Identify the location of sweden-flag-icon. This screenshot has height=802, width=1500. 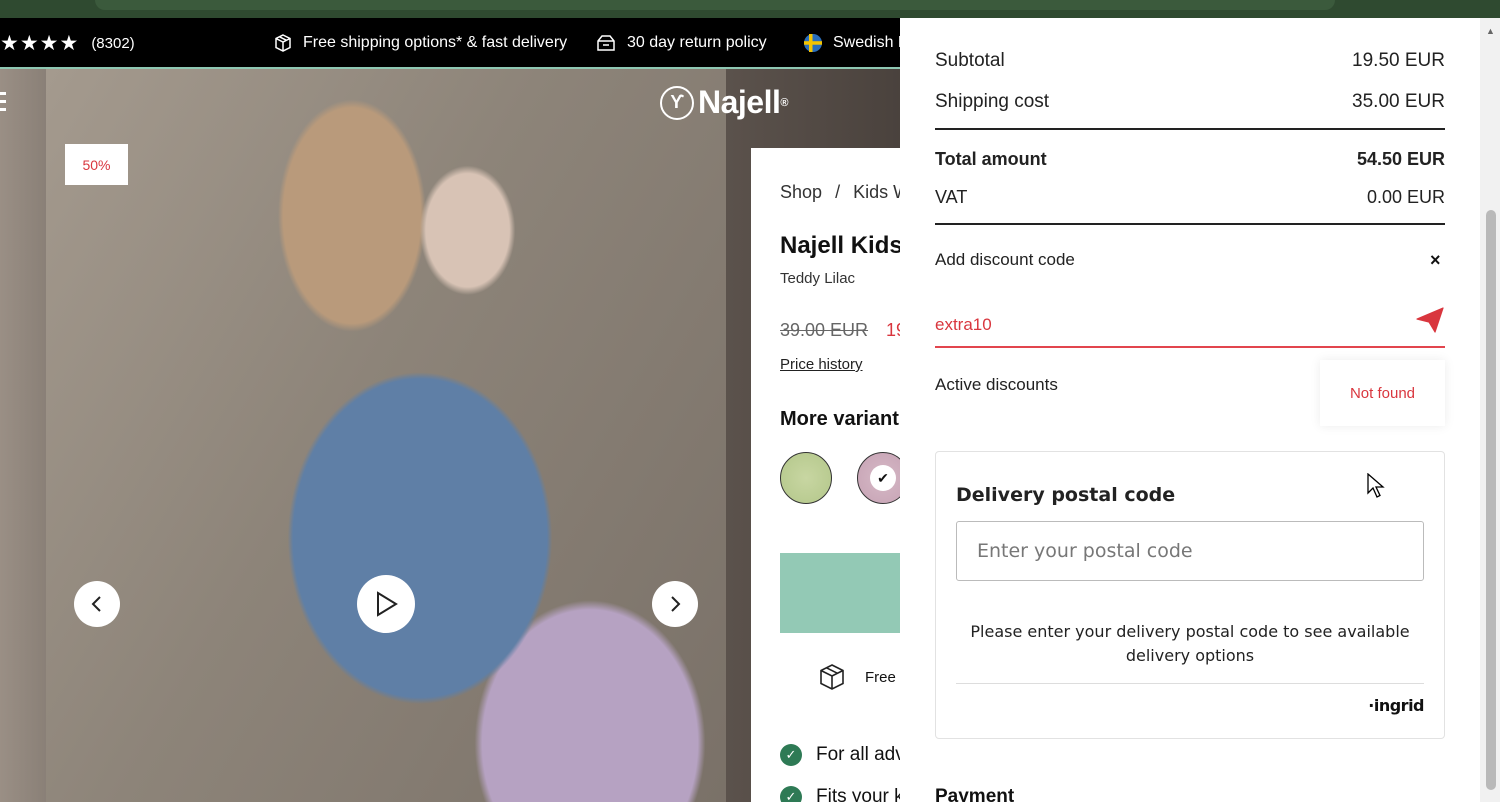
(813, 43).